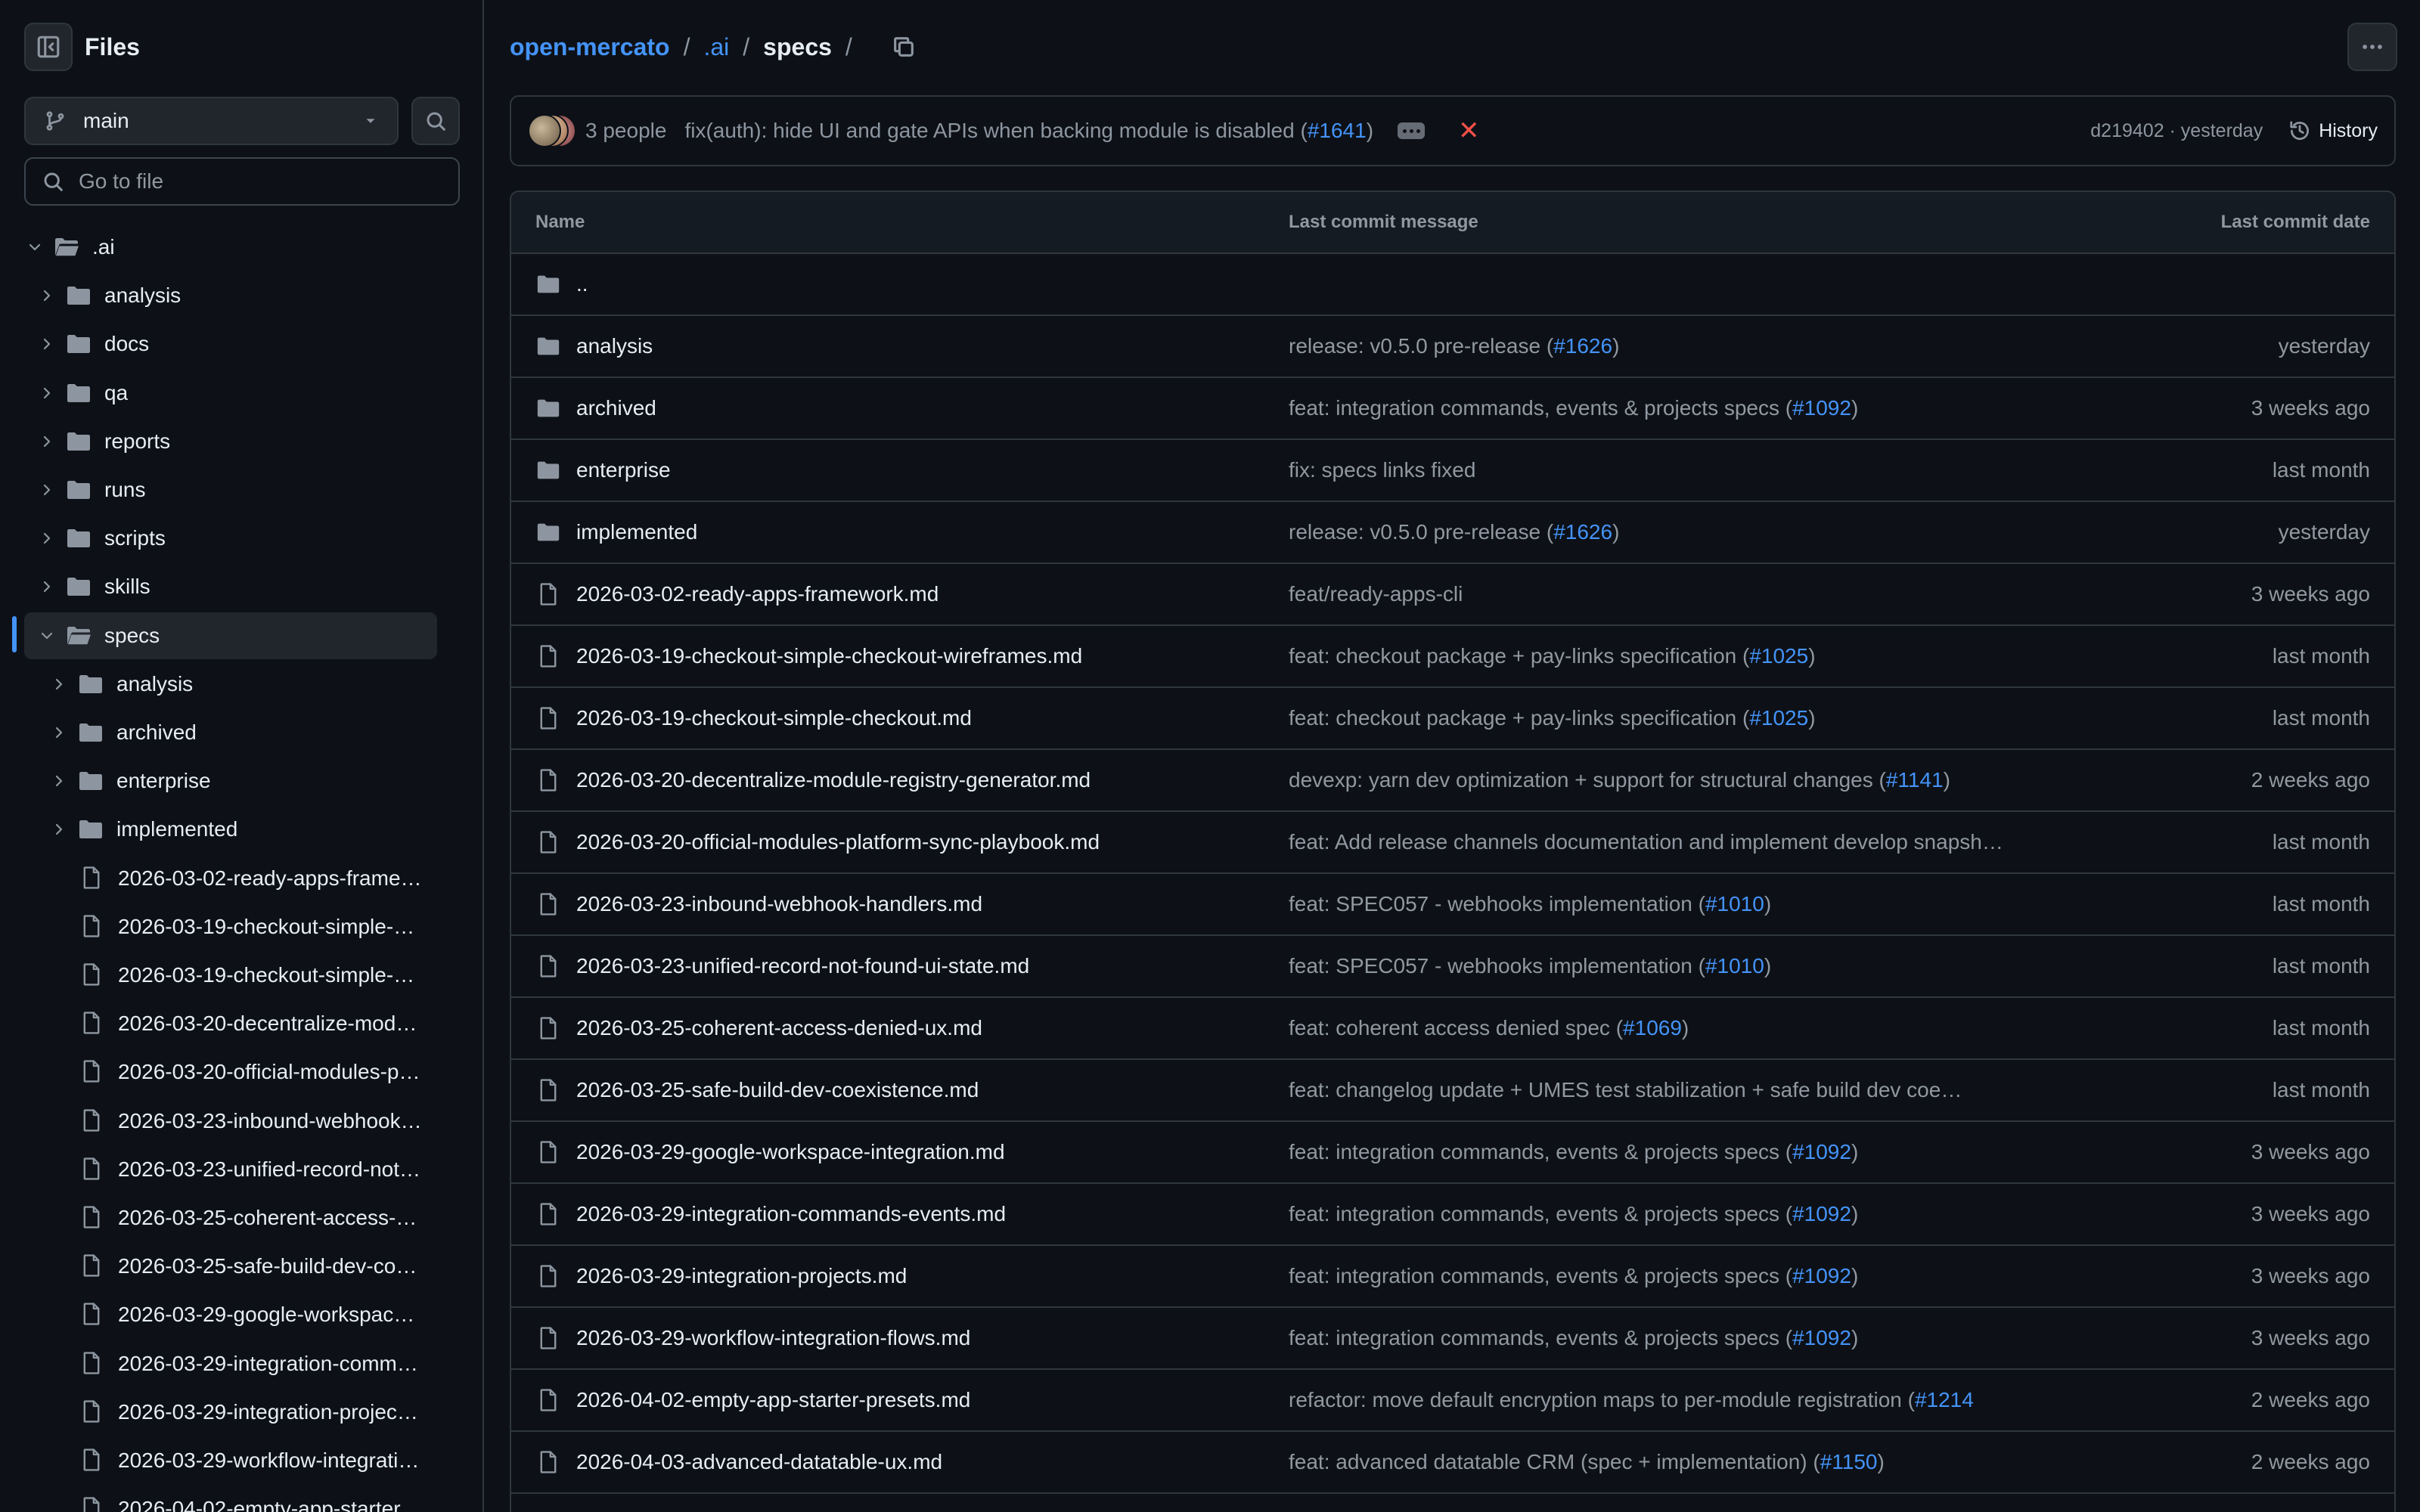 This screenshot has height=1512, width=2420. I want to click on tree-folder-item: enterprise, so click(231, 781).